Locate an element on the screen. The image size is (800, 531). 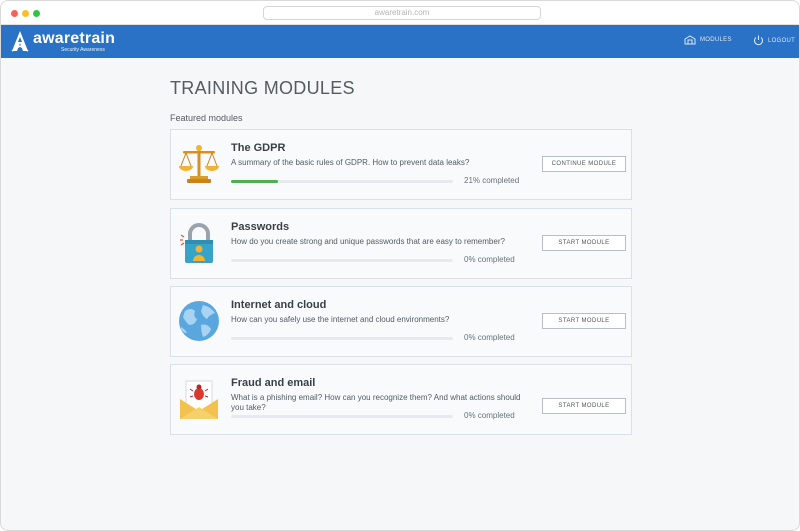
address-bar: awaretrain.com is located at coordinates (402, 13).